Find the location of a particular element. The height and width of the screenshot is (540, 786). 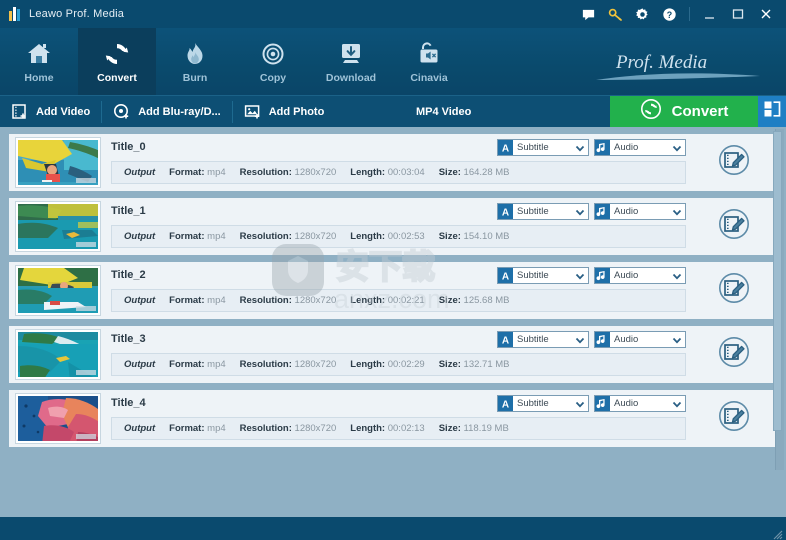

size-value: 118.19 MB is located at coordinates (486, 428).